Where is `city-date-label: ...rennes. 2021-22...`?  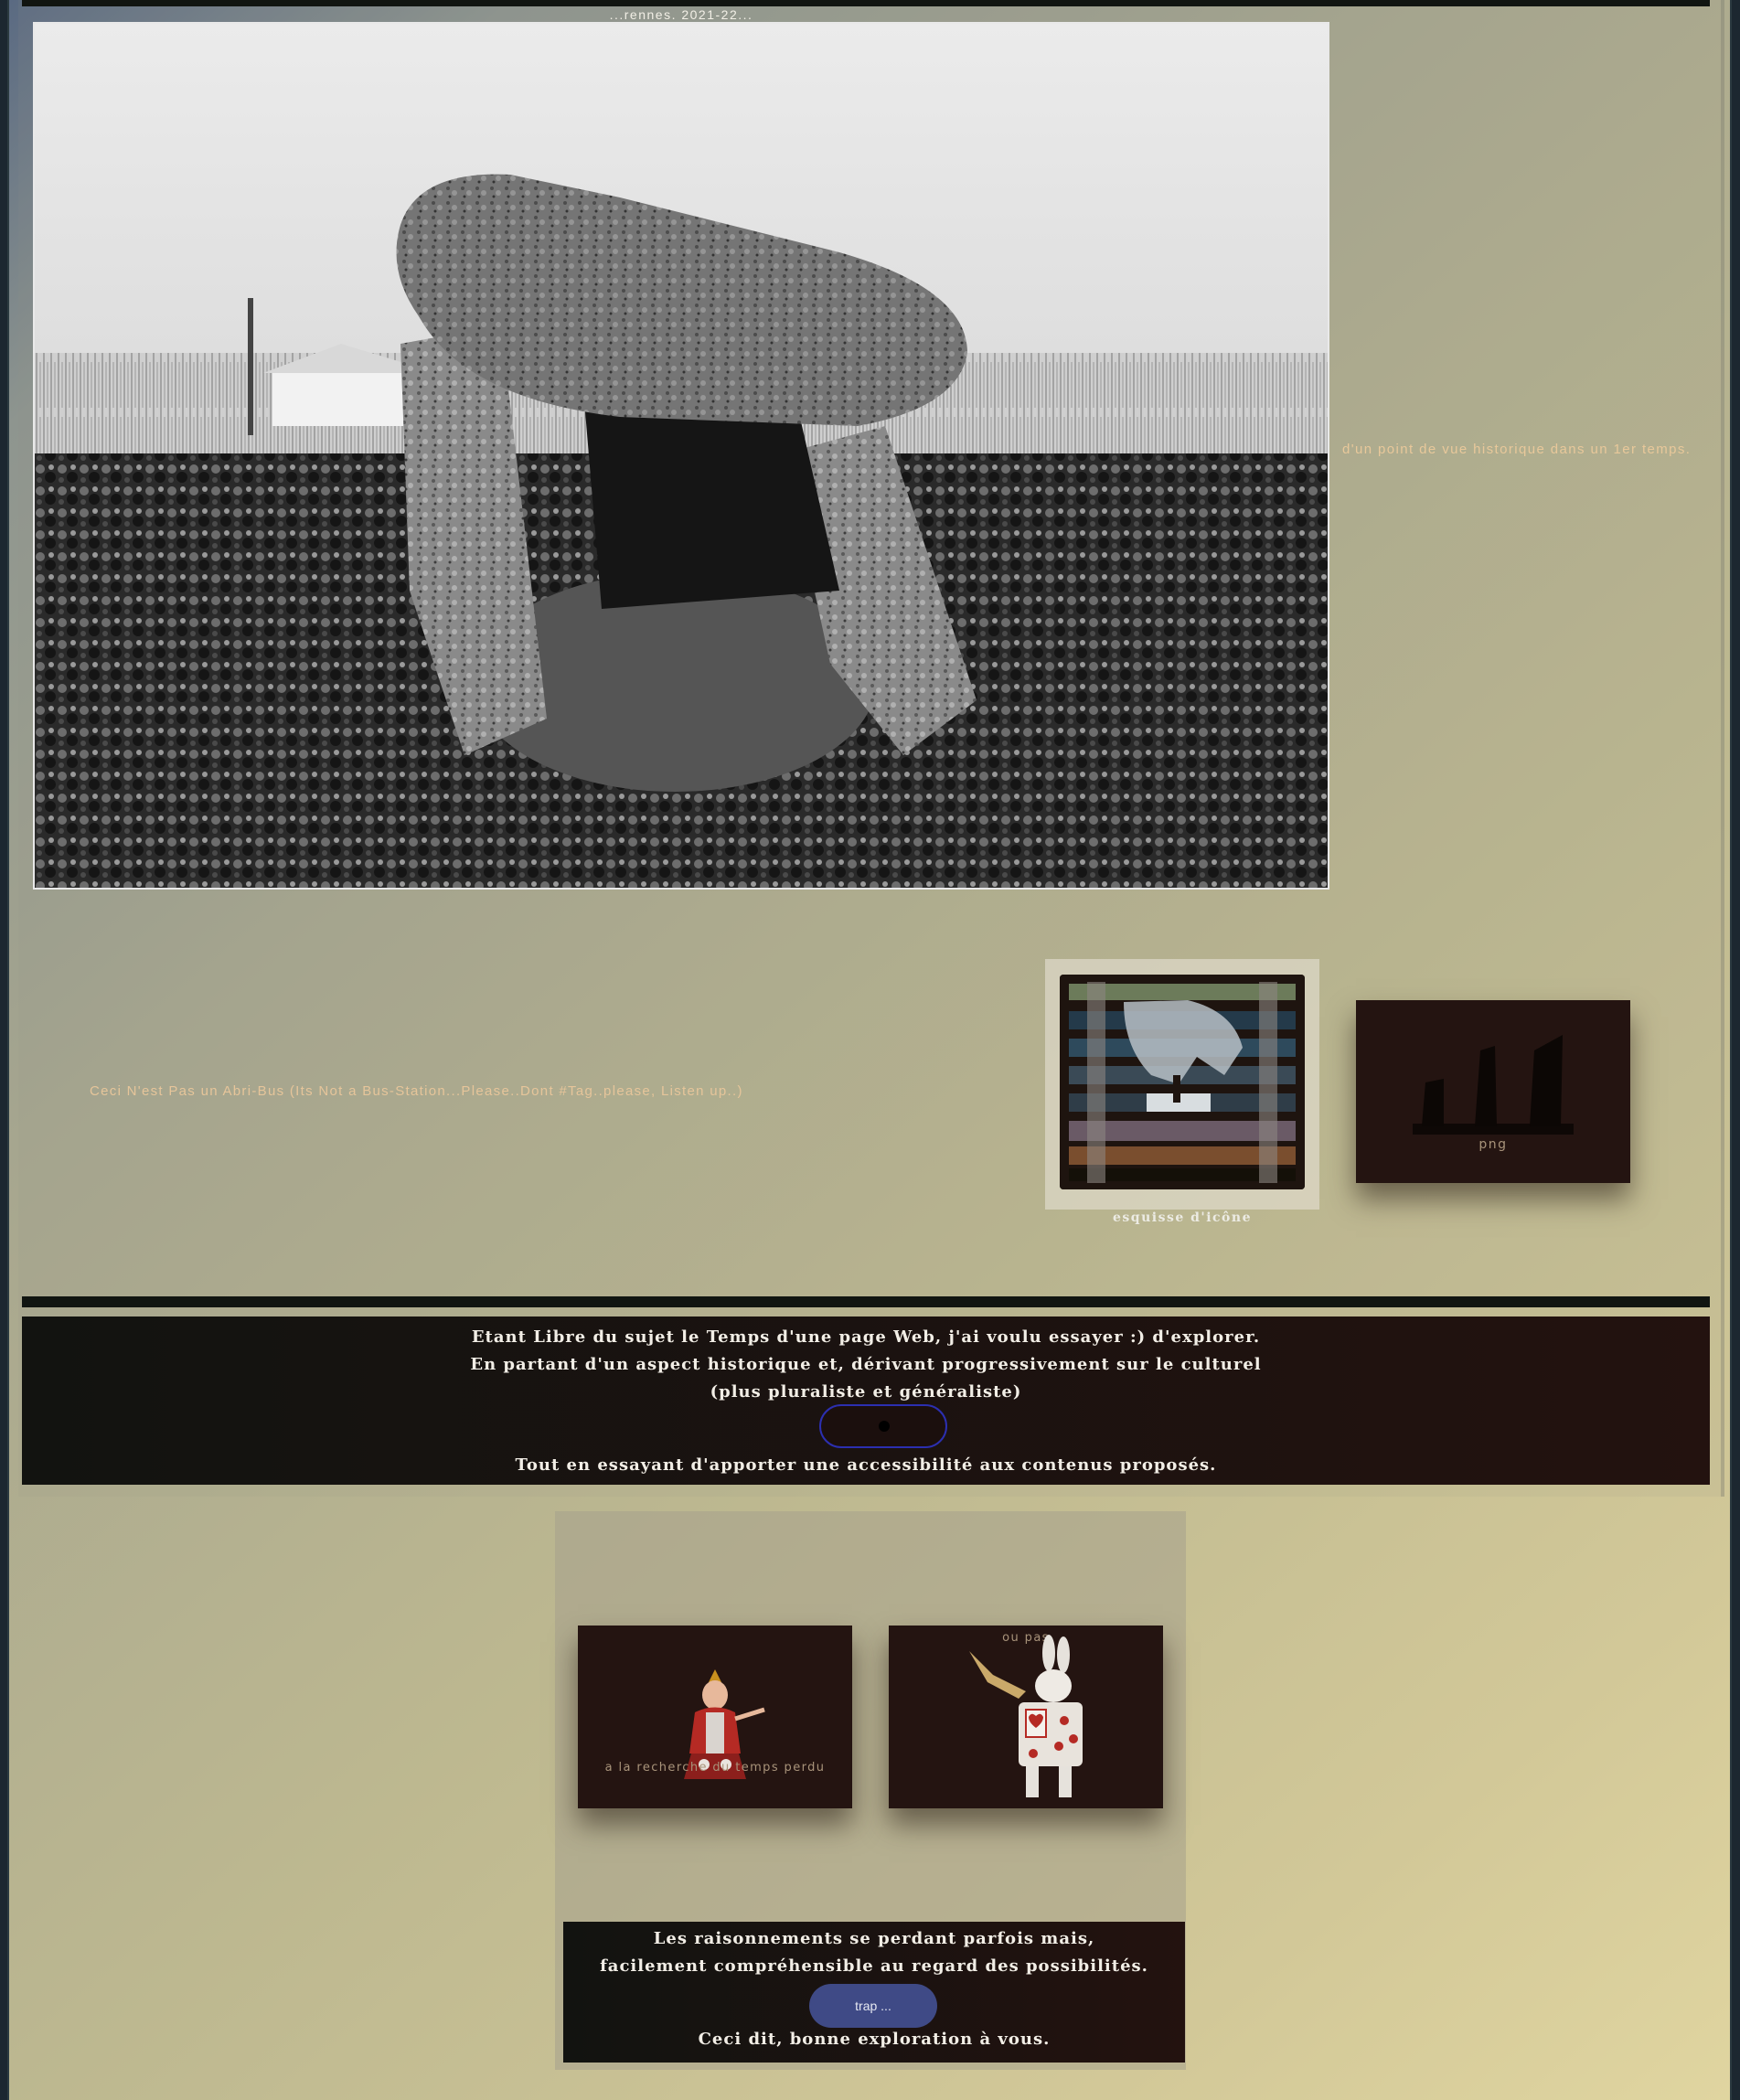
city-date-label: ...rennes. 2021-22... is located at coordinates (681, 14).